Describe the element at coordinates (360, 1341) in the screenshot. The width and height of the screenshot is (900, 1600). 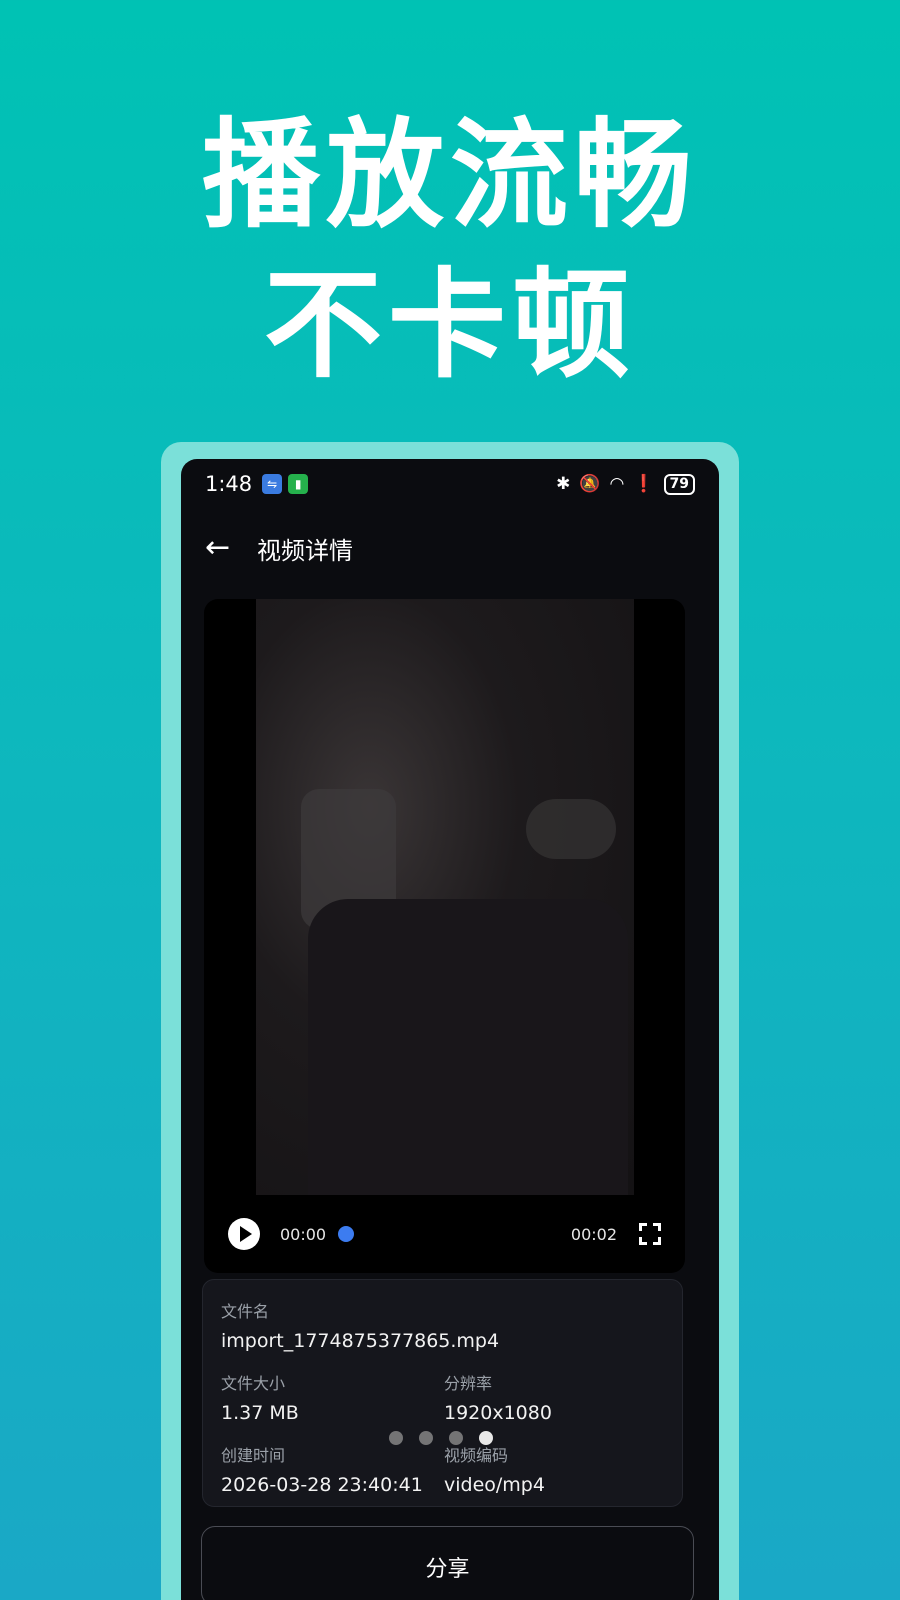
I see `filename-value: import_1774875377865.mp4` at that location.